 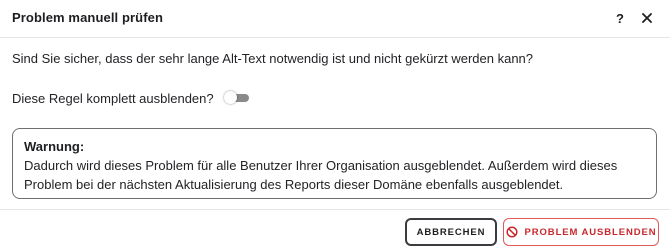 I want to click on close-icon, so click(x=647, y=18).